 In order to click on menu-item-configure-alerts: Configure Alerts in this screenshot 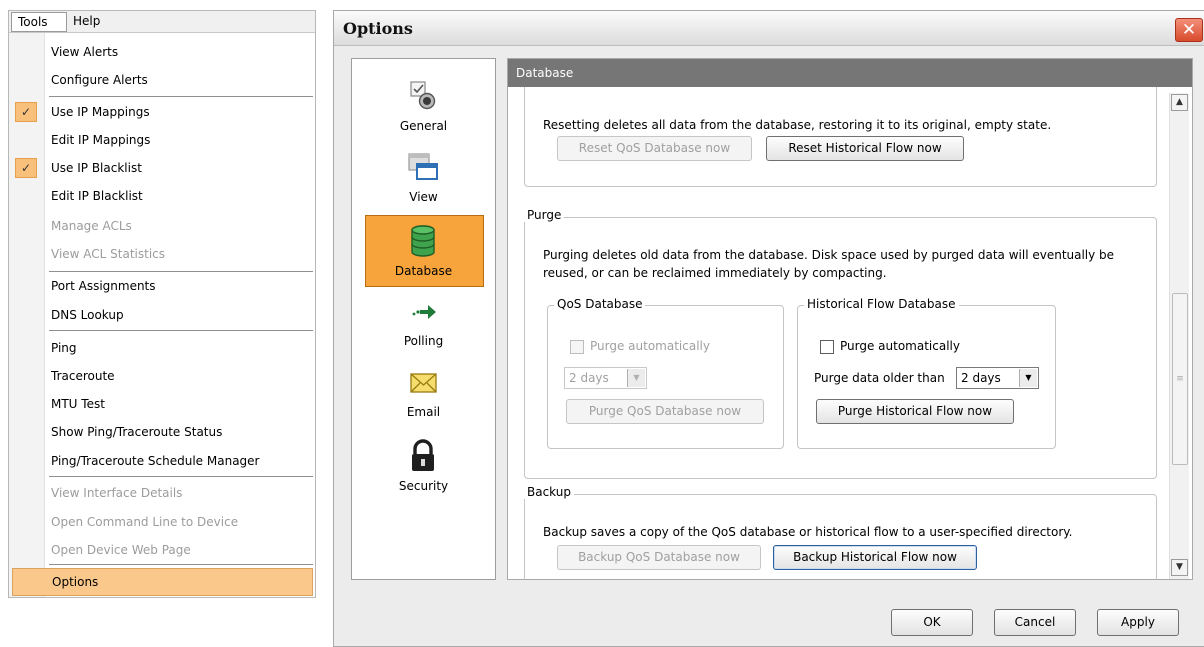, I will do `click(162, 80)`.